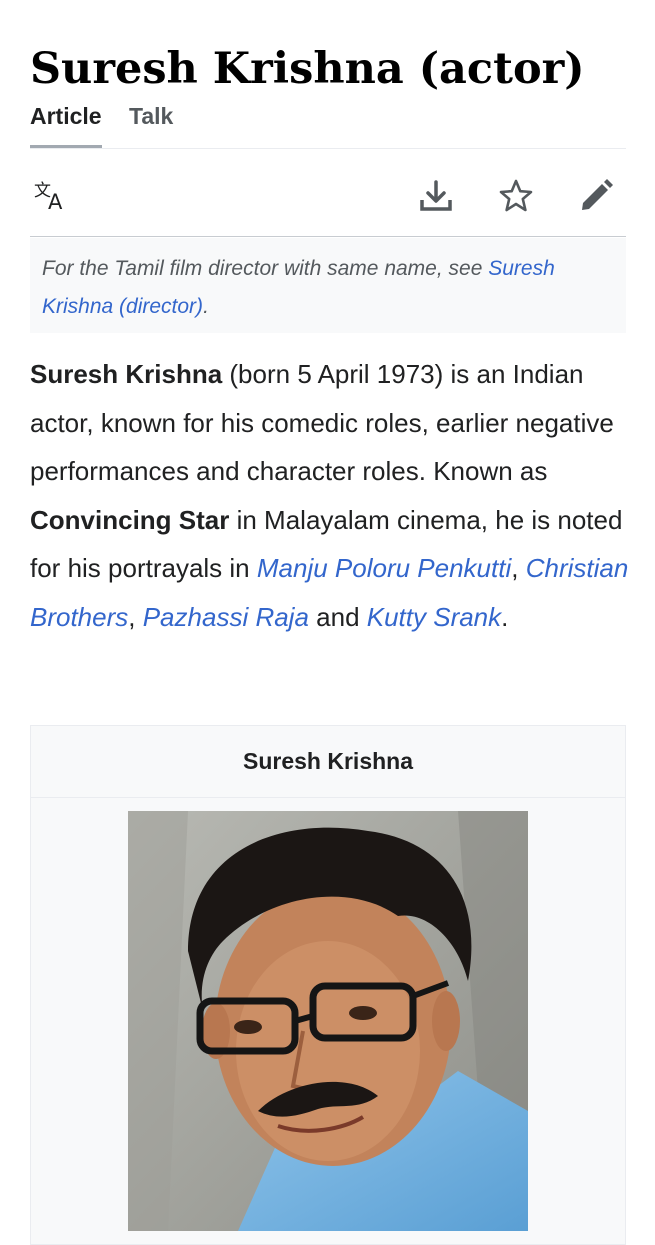  Describe the element at coordinates (434, 617) in the screenshot. I see `film-link-kutty-srank: Kutty Srank` at that location.